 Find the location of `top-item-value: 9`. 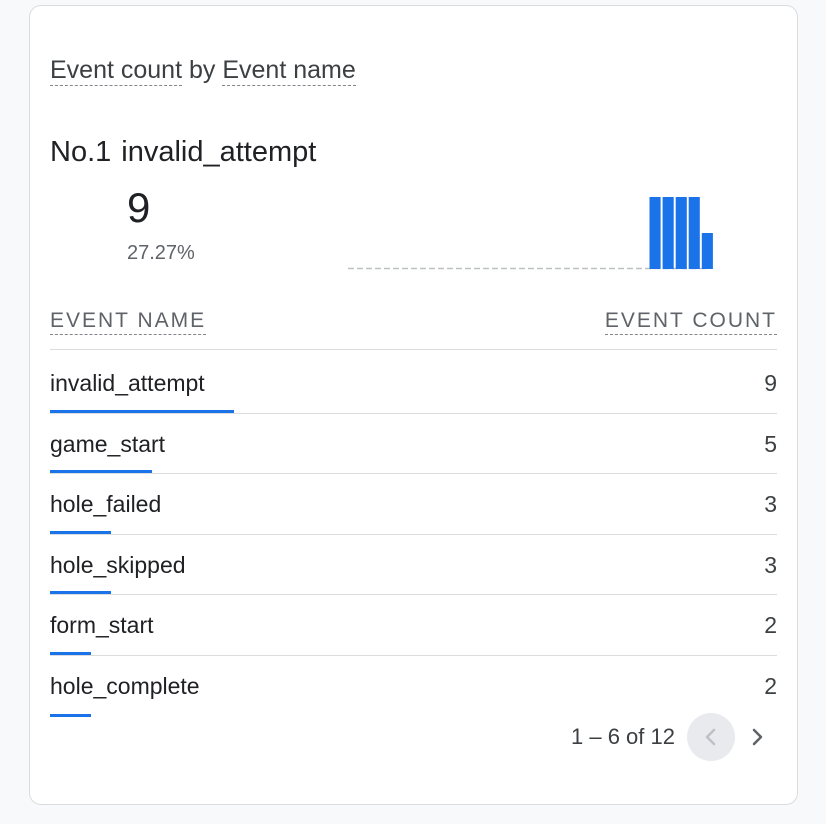

top-item-value: 9 is located at coordinates (139, 207).